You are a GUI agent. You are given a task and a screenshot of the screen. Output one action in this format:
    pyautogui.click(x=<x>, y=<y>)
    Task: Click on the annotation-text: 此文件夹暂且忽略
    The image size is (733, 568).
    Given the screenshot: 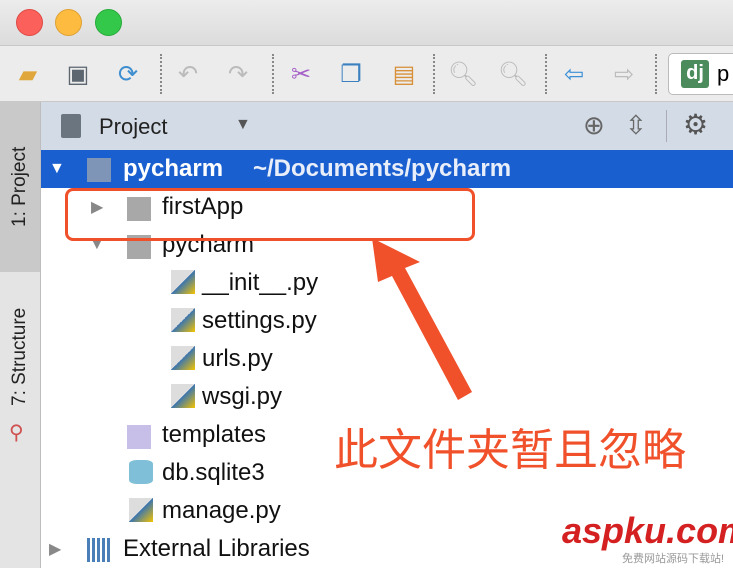 What is the action you would take?
    pyautogui.click(x=510, y=450)
    